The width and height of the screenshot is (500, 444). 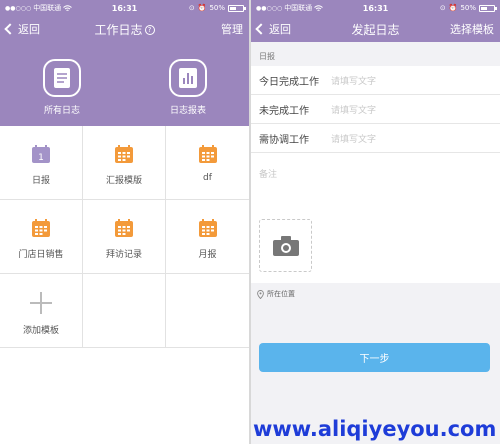 What do you see at coordinates (40, 331) in the screenshot?
I see `template-label: 添加模板` at bounding box center [40, 331].